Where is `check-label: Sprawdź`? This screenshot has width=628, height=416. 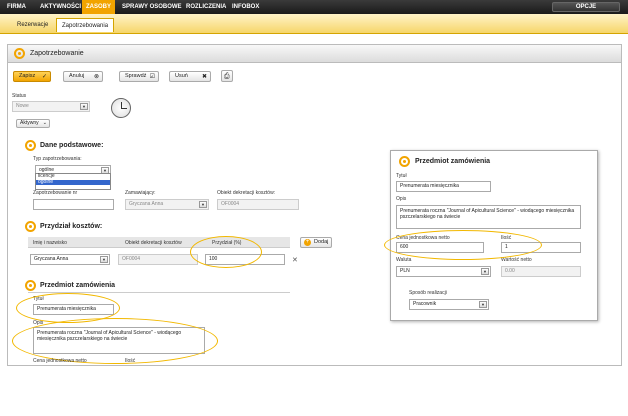 check-label: Sprawdź is located at coordinates (136, 76).